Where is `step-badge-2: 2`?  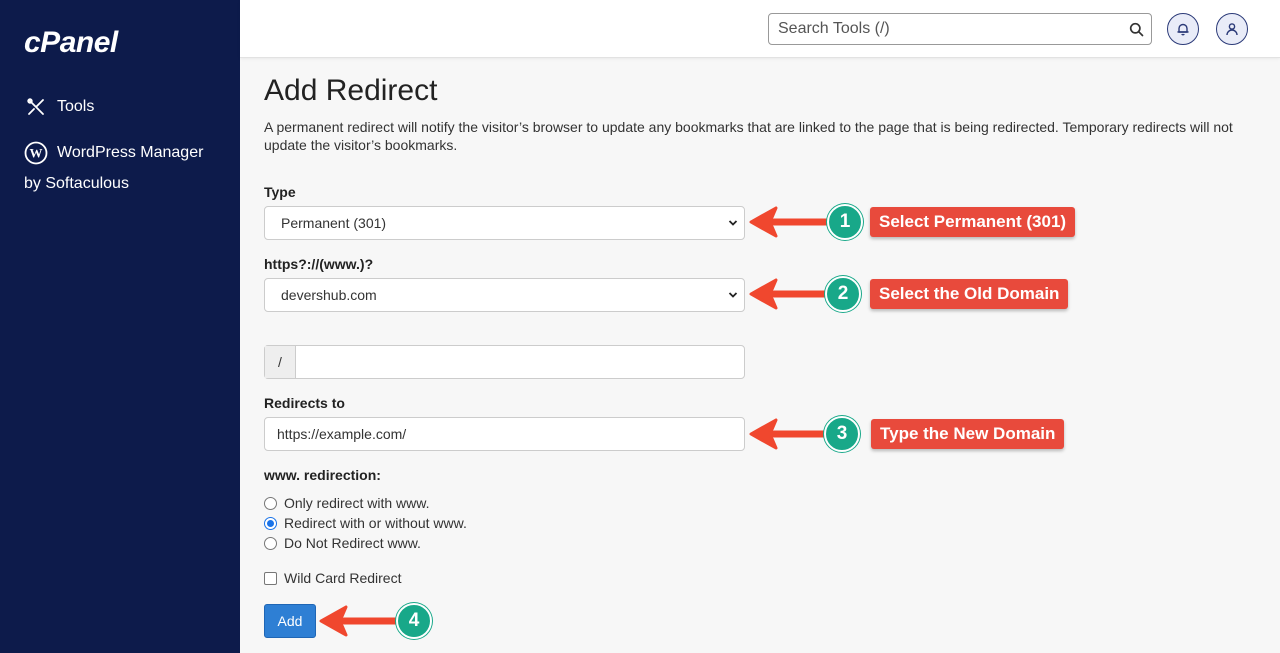 step-badge-2: 2 is located at coordinates (843, 294).